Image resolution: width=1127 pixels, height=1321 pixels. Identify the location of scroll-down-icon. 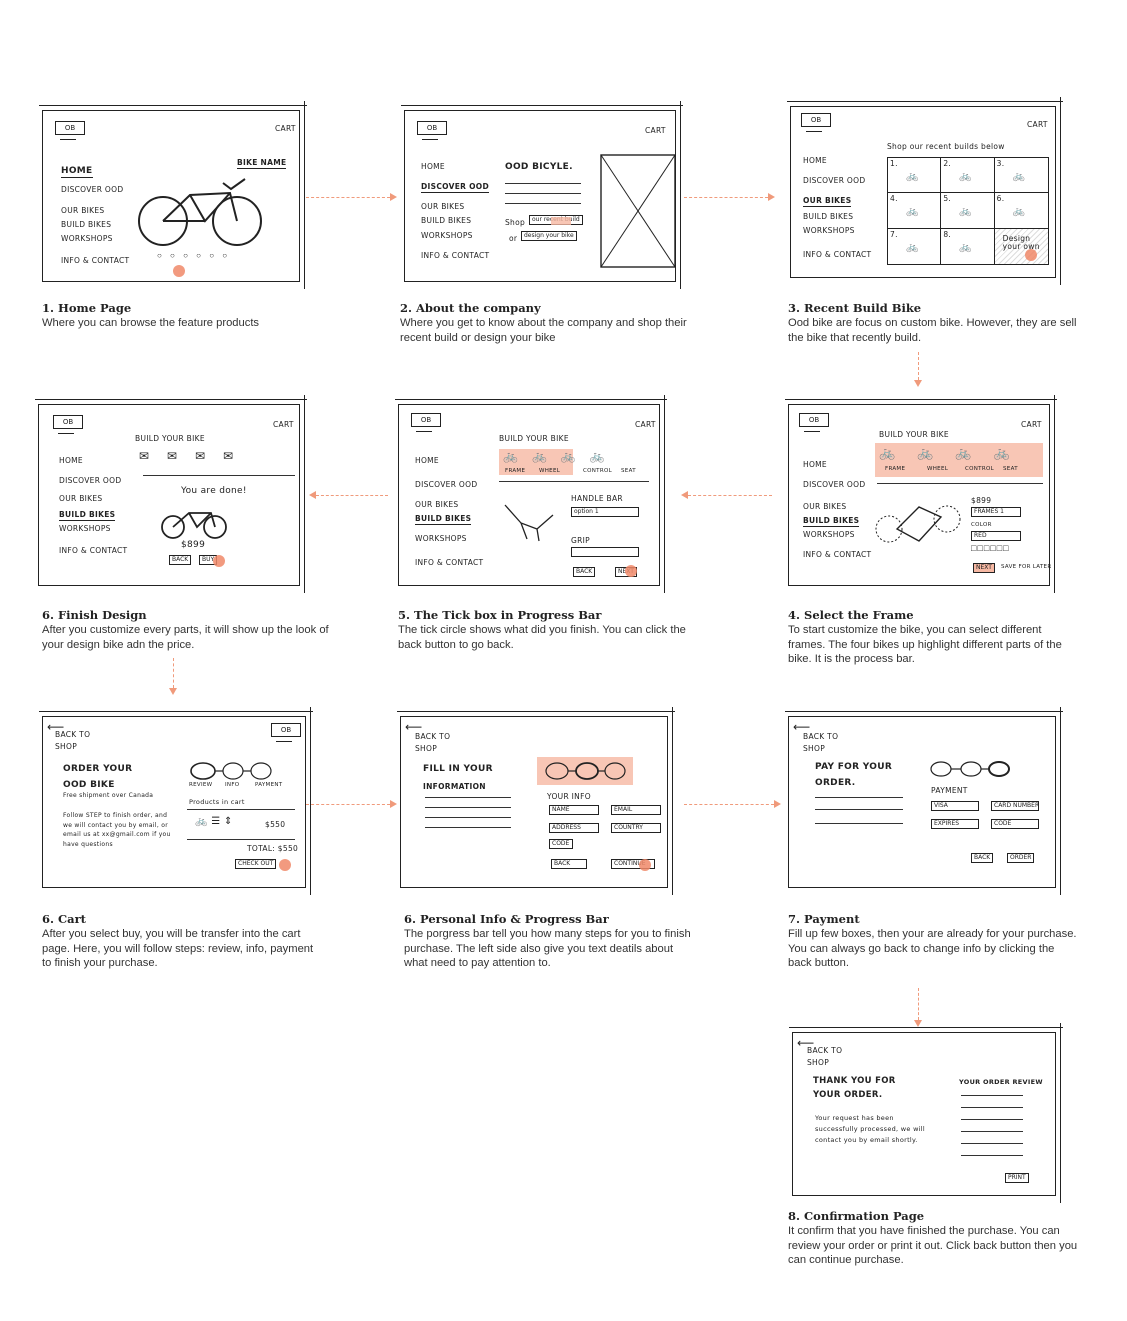
(179, 271).